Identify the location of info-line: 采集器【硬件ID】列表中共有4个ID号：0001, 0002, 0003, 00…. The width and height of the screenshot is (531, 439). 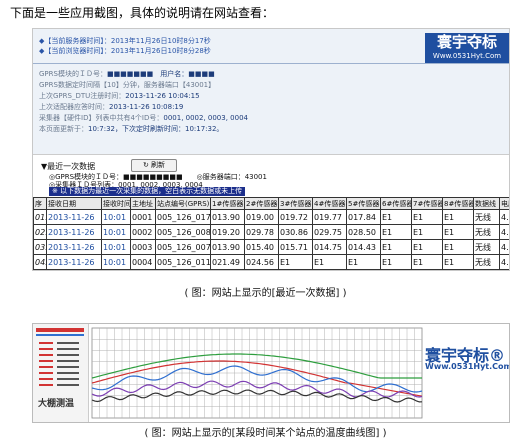
(143, 118).